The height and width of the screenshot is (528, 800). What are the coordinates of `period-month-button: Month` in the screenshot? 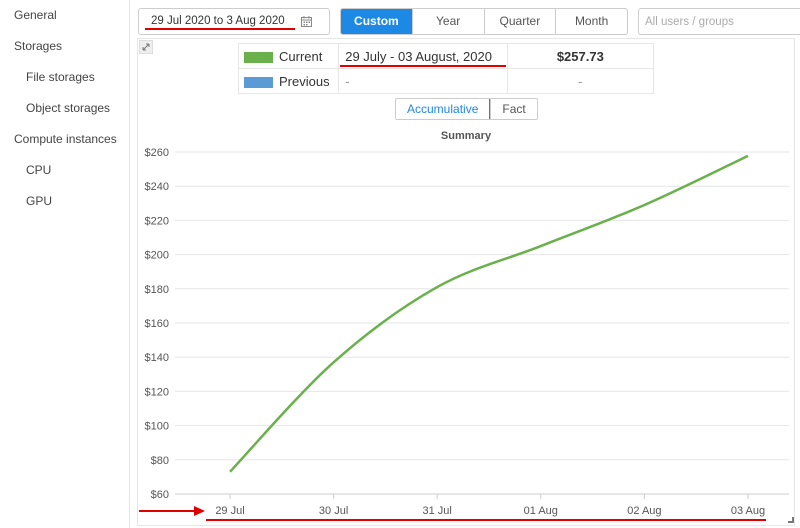 It's located at (591, 21).